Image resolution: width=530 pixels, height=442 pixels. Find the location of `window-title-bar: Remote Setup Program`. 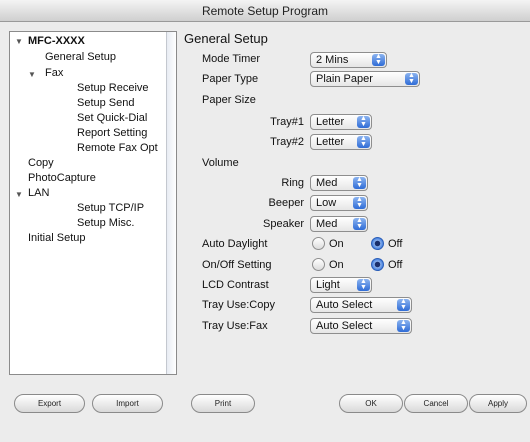

window-title-bar: Remote Setup Program is located at coordinates (265, 11).